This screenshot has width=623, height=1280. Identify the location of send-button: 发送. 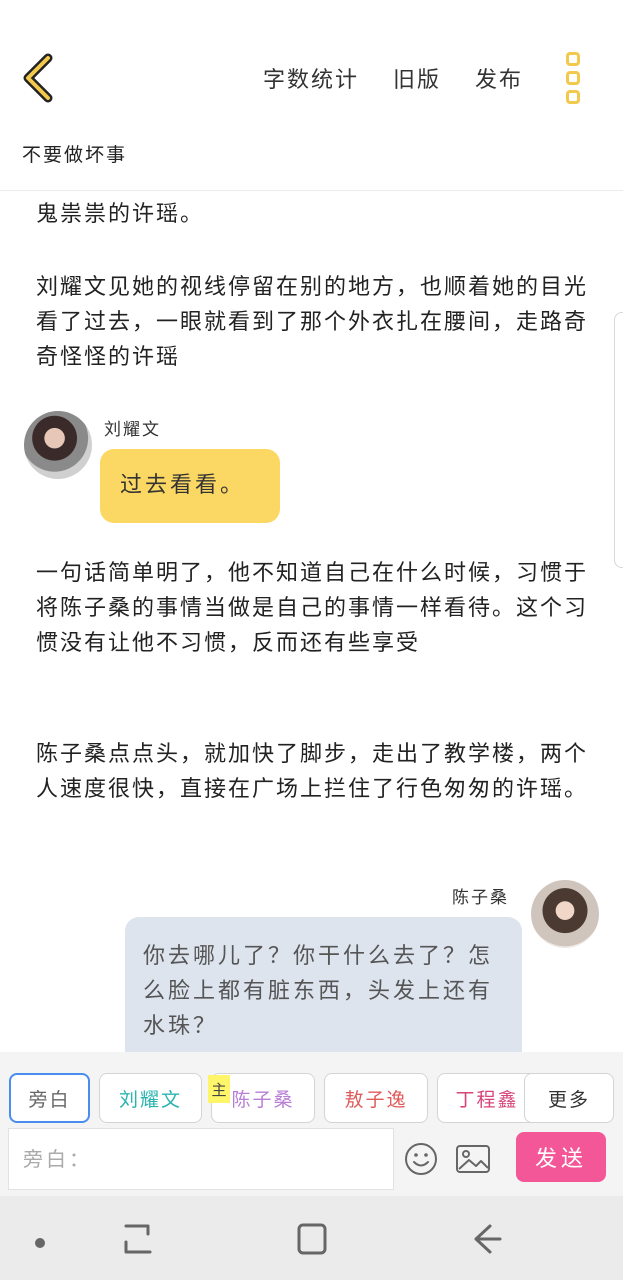
(561, 1157).